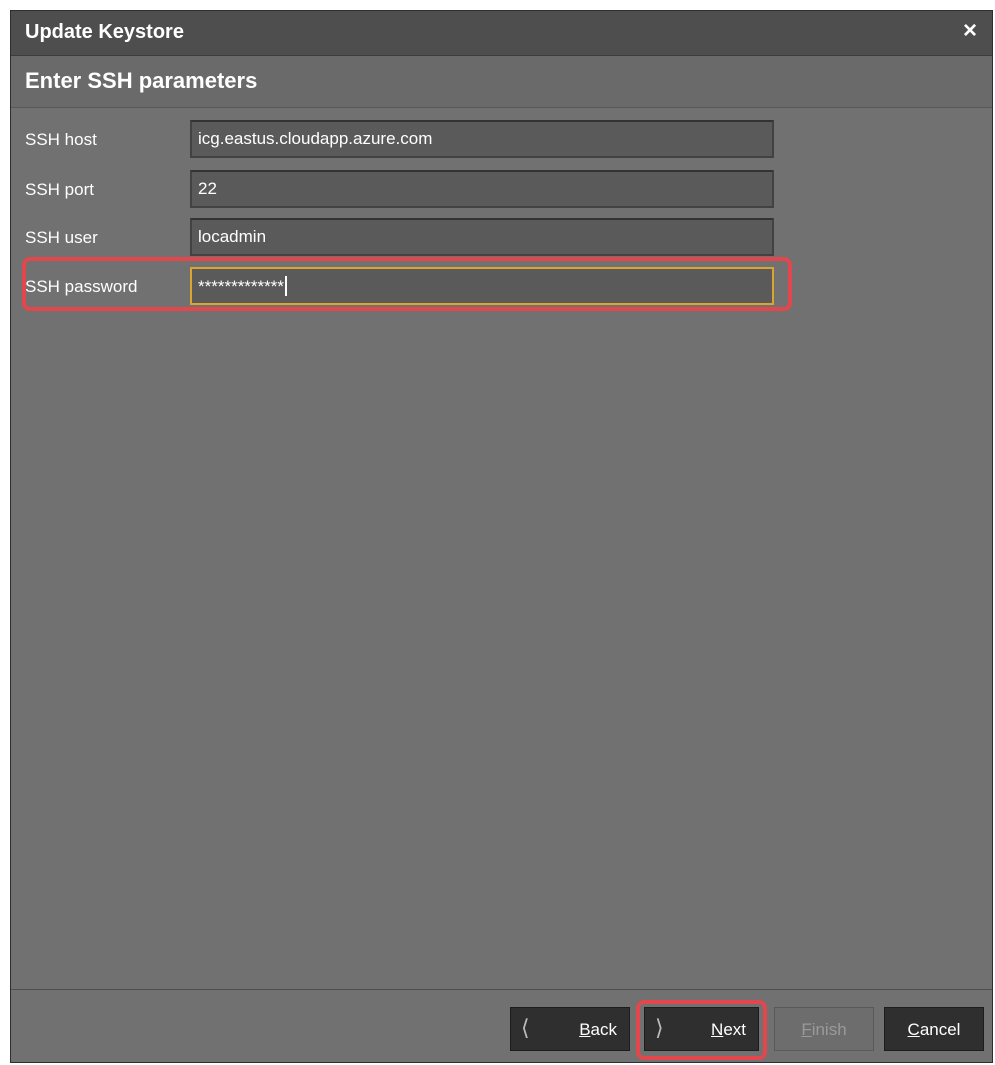  What do you see at coordinates (501, 33) in the screenshot?
I see `title-bar: Update Keystore ×` at bounding box center [501, 33].